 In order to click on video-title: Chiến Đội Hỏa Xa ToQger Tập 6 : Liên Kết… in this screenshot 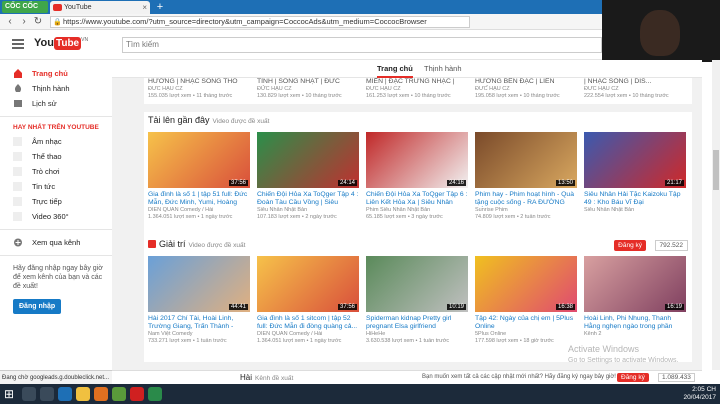, I will do `click(417, 199)`.